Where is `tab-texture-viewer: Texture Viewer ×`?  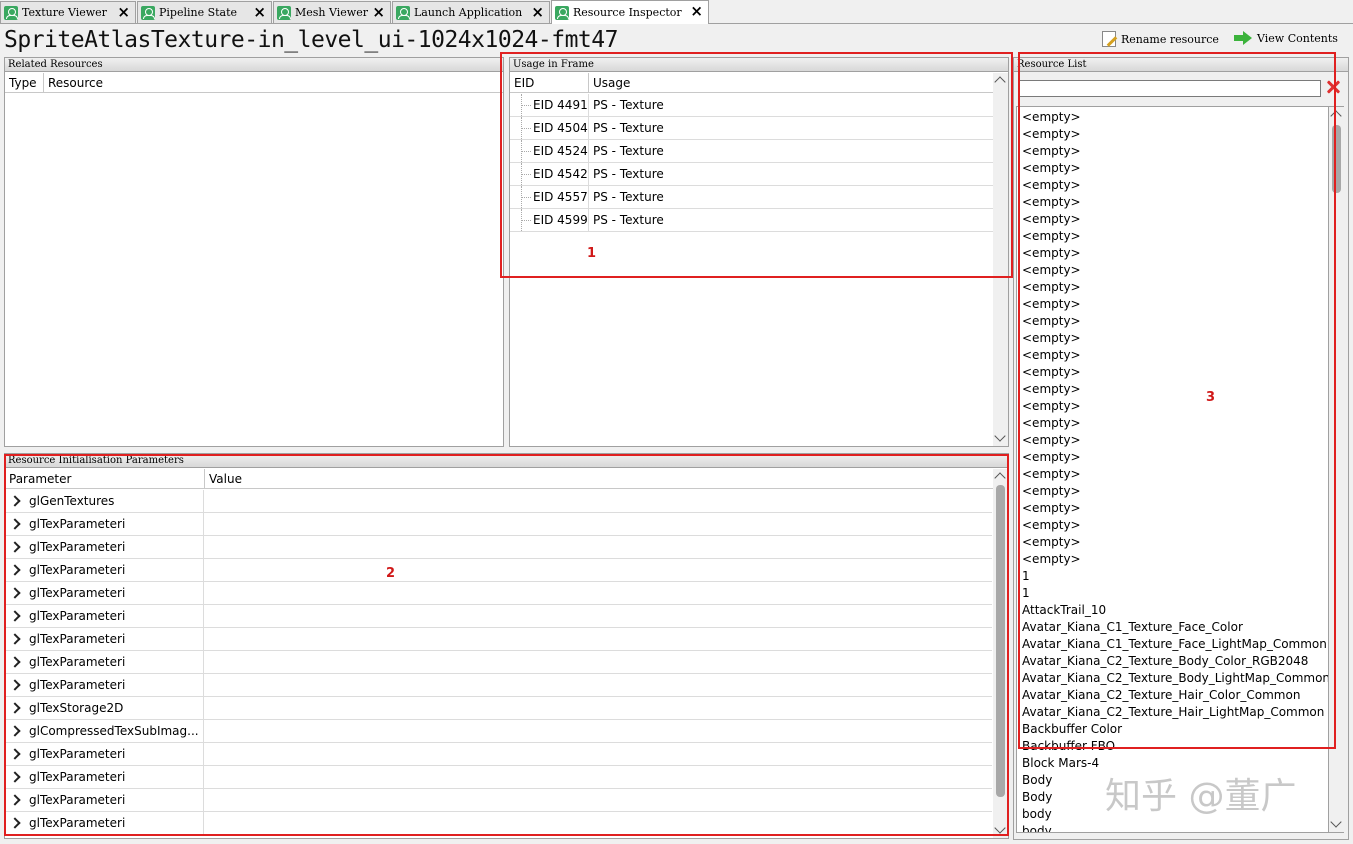 tab-texture-viewer: Texture Viewer × is located at coordinates (68, 12).